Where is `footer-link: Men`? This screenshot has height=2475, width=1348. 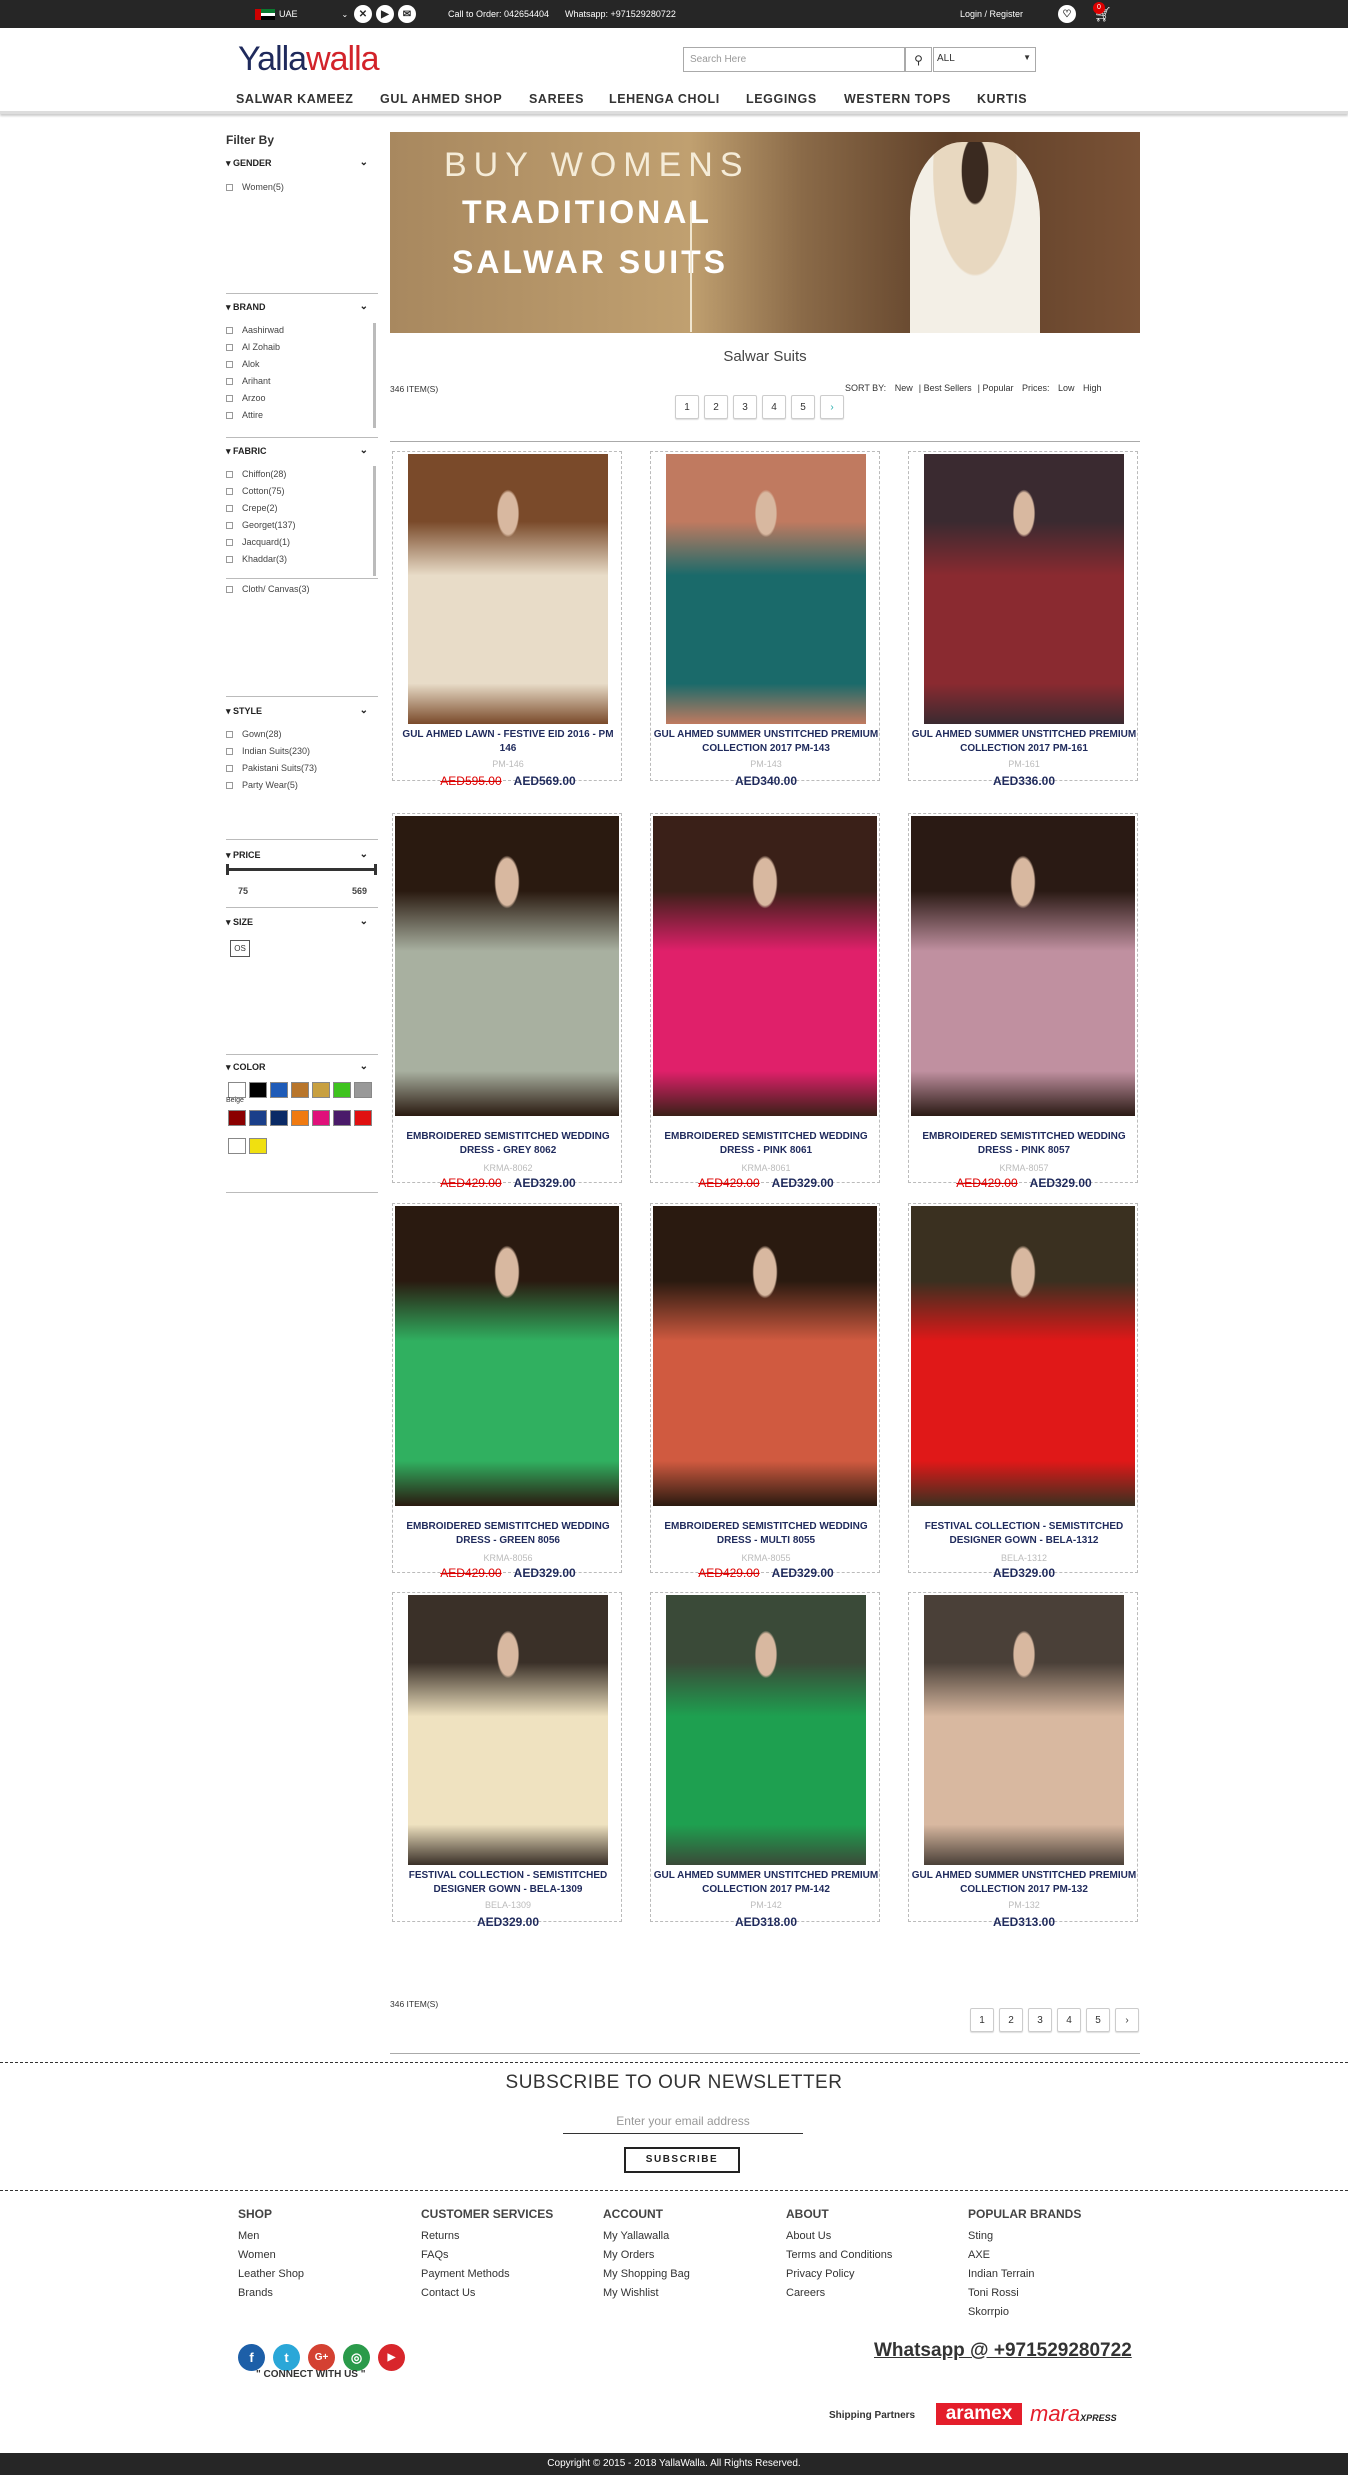
footer-link: Men is located at coordinates (271, 2236).